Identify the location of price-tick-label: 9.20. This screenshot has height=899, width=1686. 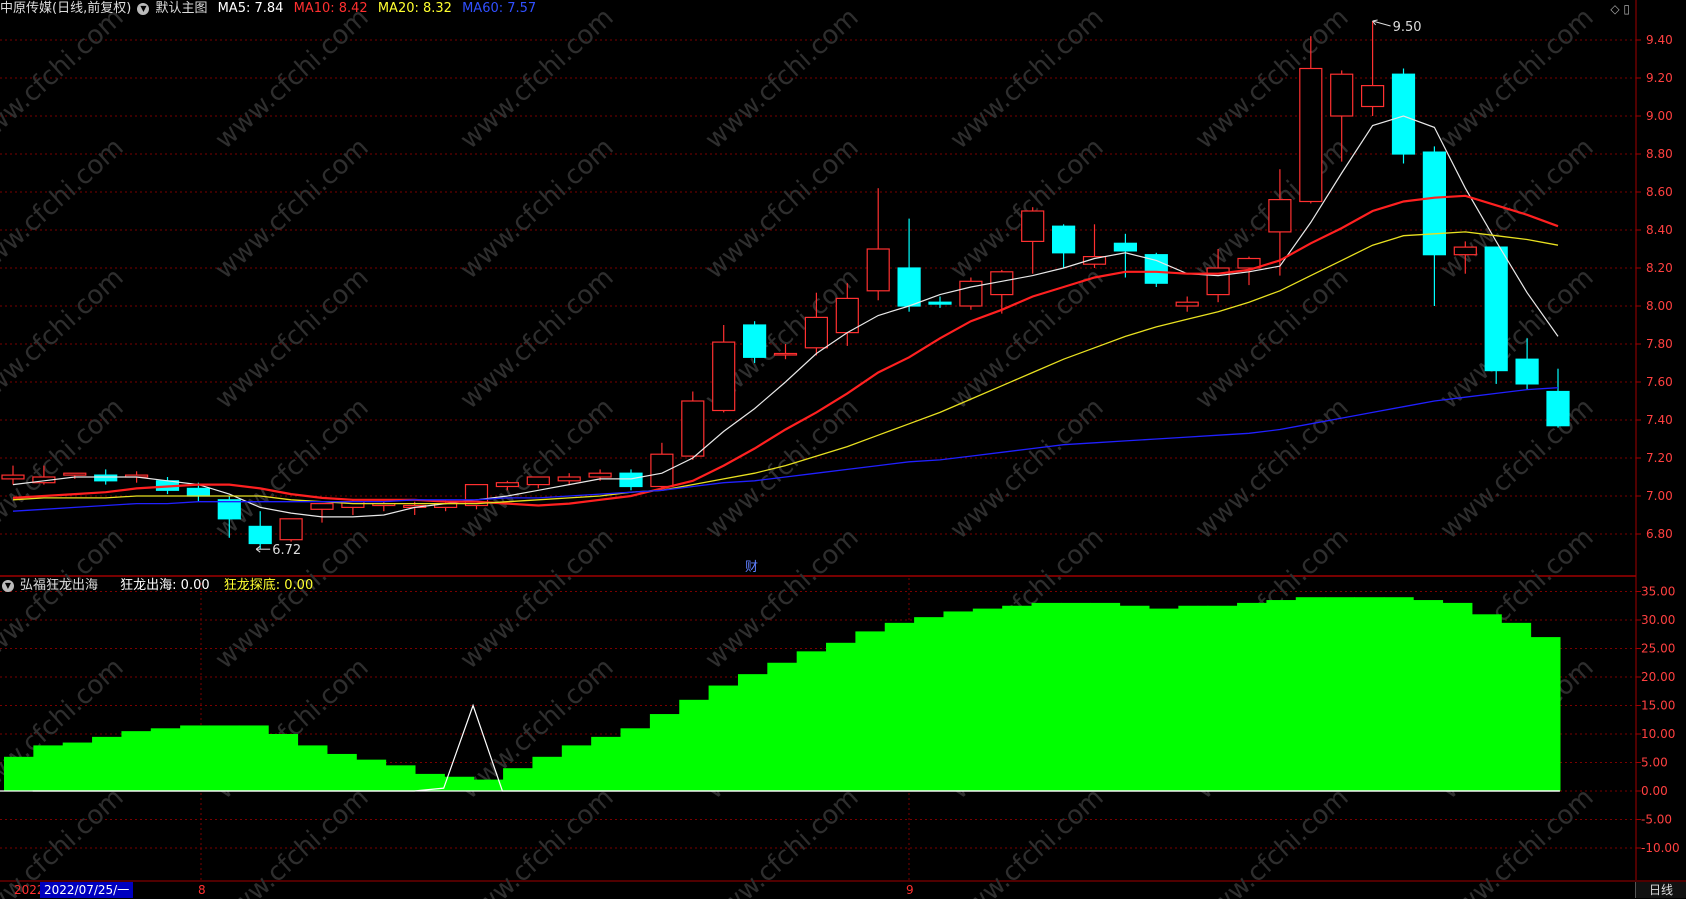
(1659, 78).